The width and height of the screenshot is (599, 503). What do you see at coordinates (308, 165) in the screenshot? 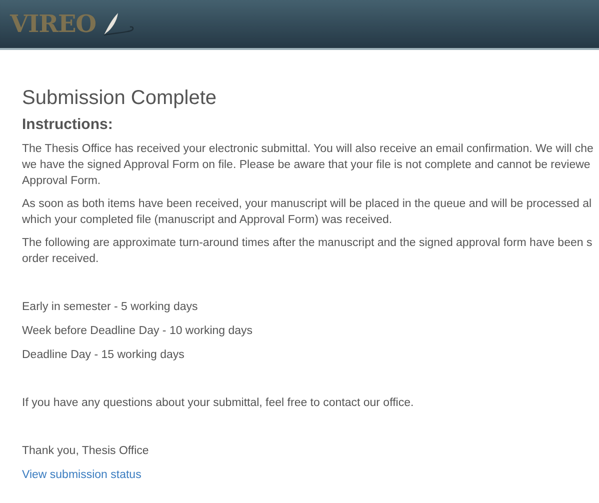
I see `paragraph: The Thesis Office has received your electronic submittal. You will also receive an email confirmation. We will che we have the signed Approval Form on file. Please be aware that your file is not complete and cannot be reviewe Approval Form.` at bounding box center [308, 165].